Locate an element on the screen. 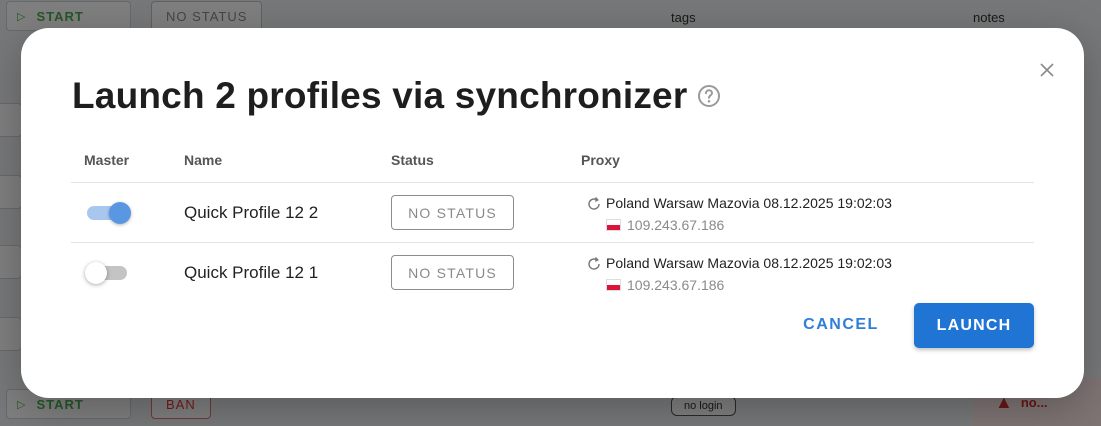 The width and height of the screenshot is (1101, 426). help-icon is located at coordinates (709, 96).